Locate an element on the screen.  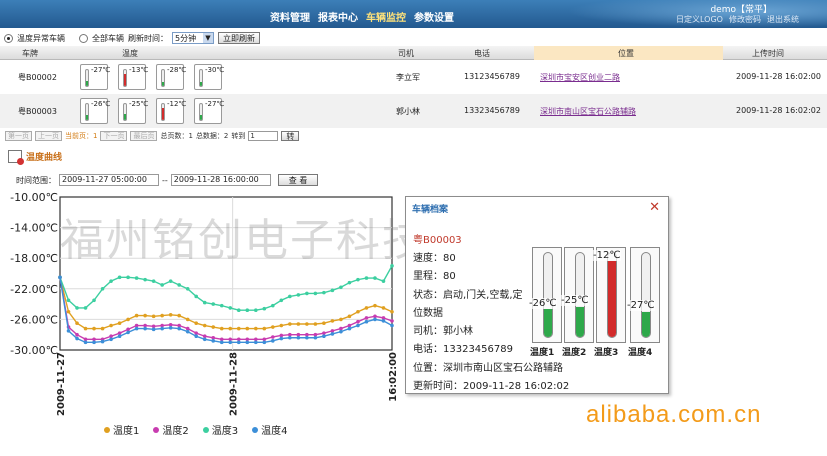
y-tick-label: -10.00℃ is located at coordinates (34, 197).